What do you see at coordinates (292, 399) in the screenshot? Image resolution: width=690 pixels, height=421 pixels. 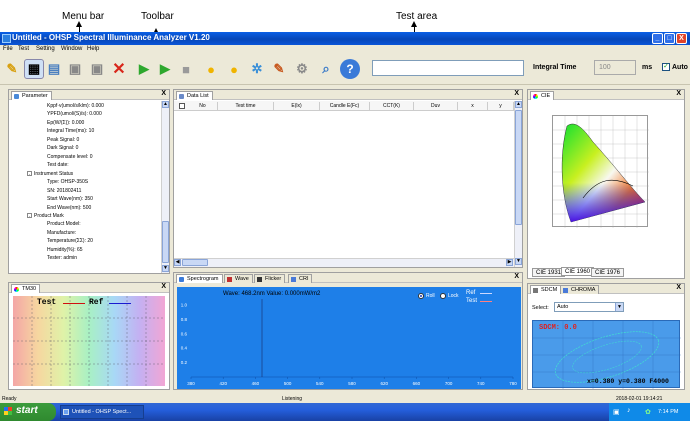 I see `status-listening: Listening` at bounding box center [292, 399].